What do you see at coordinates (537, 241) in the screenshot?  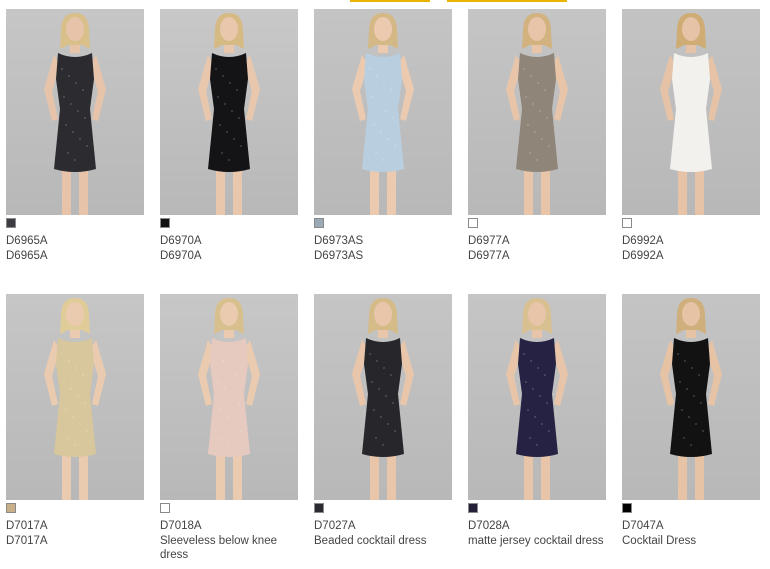 I see `product-code: D6977A` at bounding box center [537, 241].